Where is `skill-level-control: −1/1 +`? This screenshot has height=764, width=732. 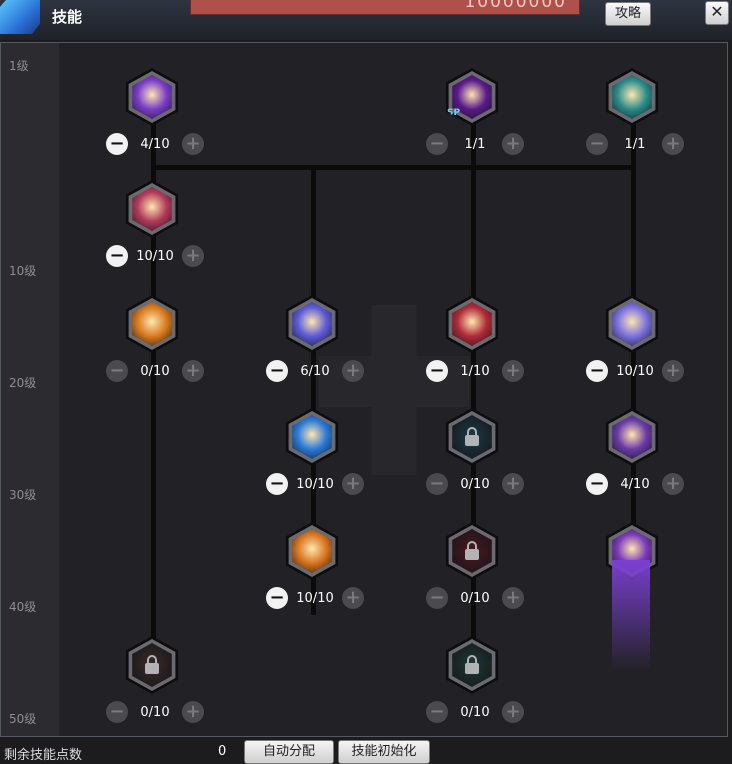
skill-level-control: −1/1 + is located at coordinates (475, 144).